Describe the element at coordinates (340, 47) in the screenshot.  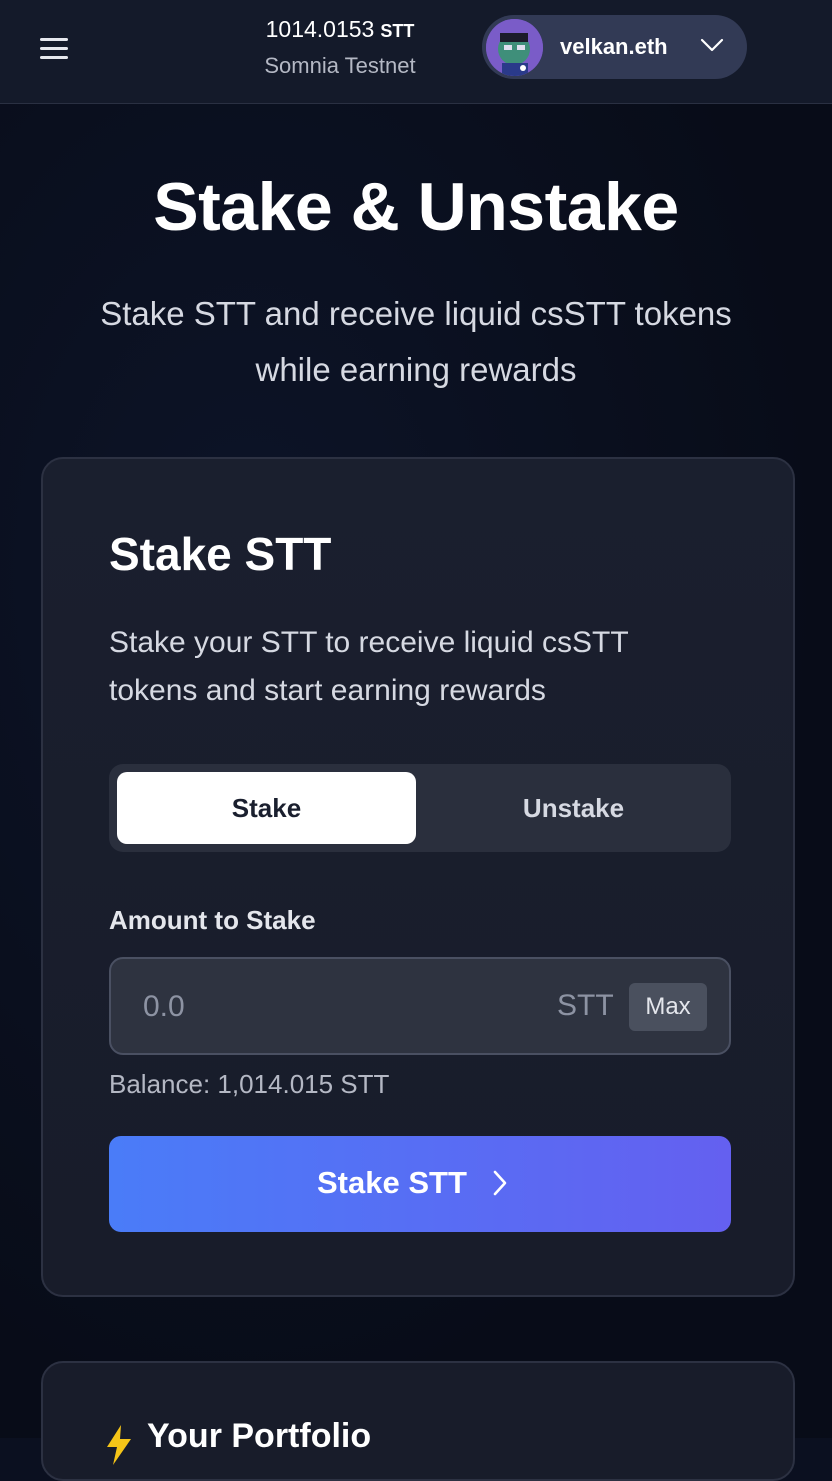
I see `wallet-balance: 1014.0153 STT Somnia Testnet` at that location.